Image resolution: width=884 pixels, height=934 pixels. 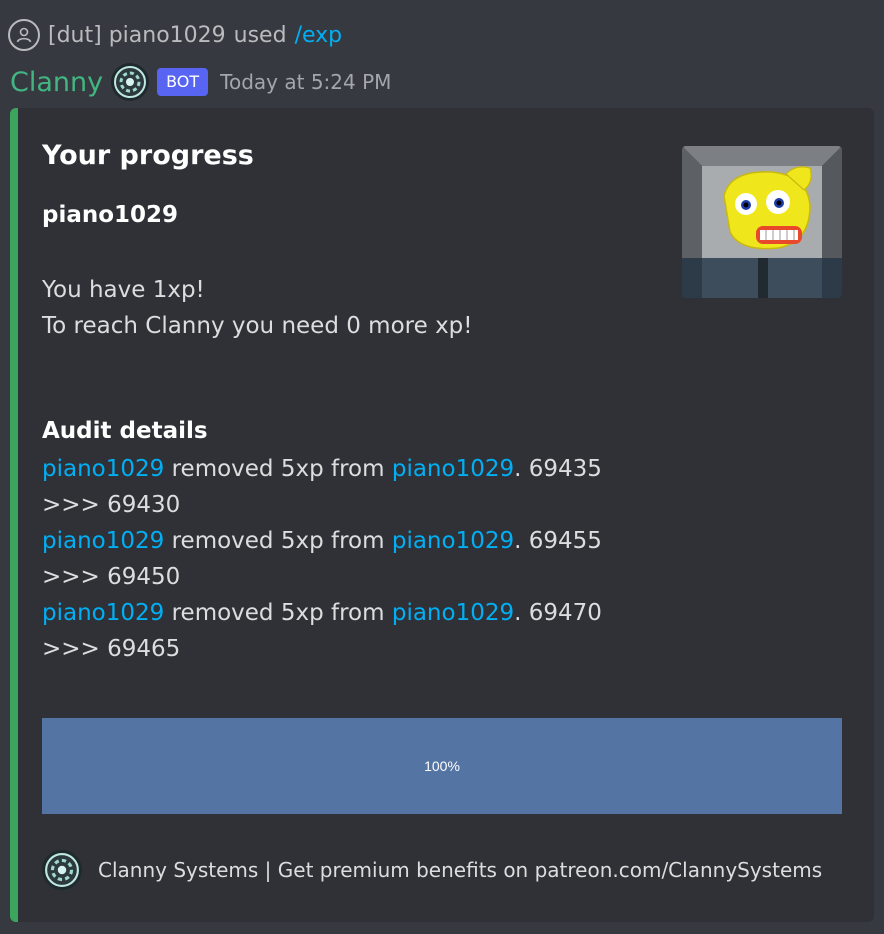 I want to click on reply-username: [dut] piano1029, so click(x=137, y=35).